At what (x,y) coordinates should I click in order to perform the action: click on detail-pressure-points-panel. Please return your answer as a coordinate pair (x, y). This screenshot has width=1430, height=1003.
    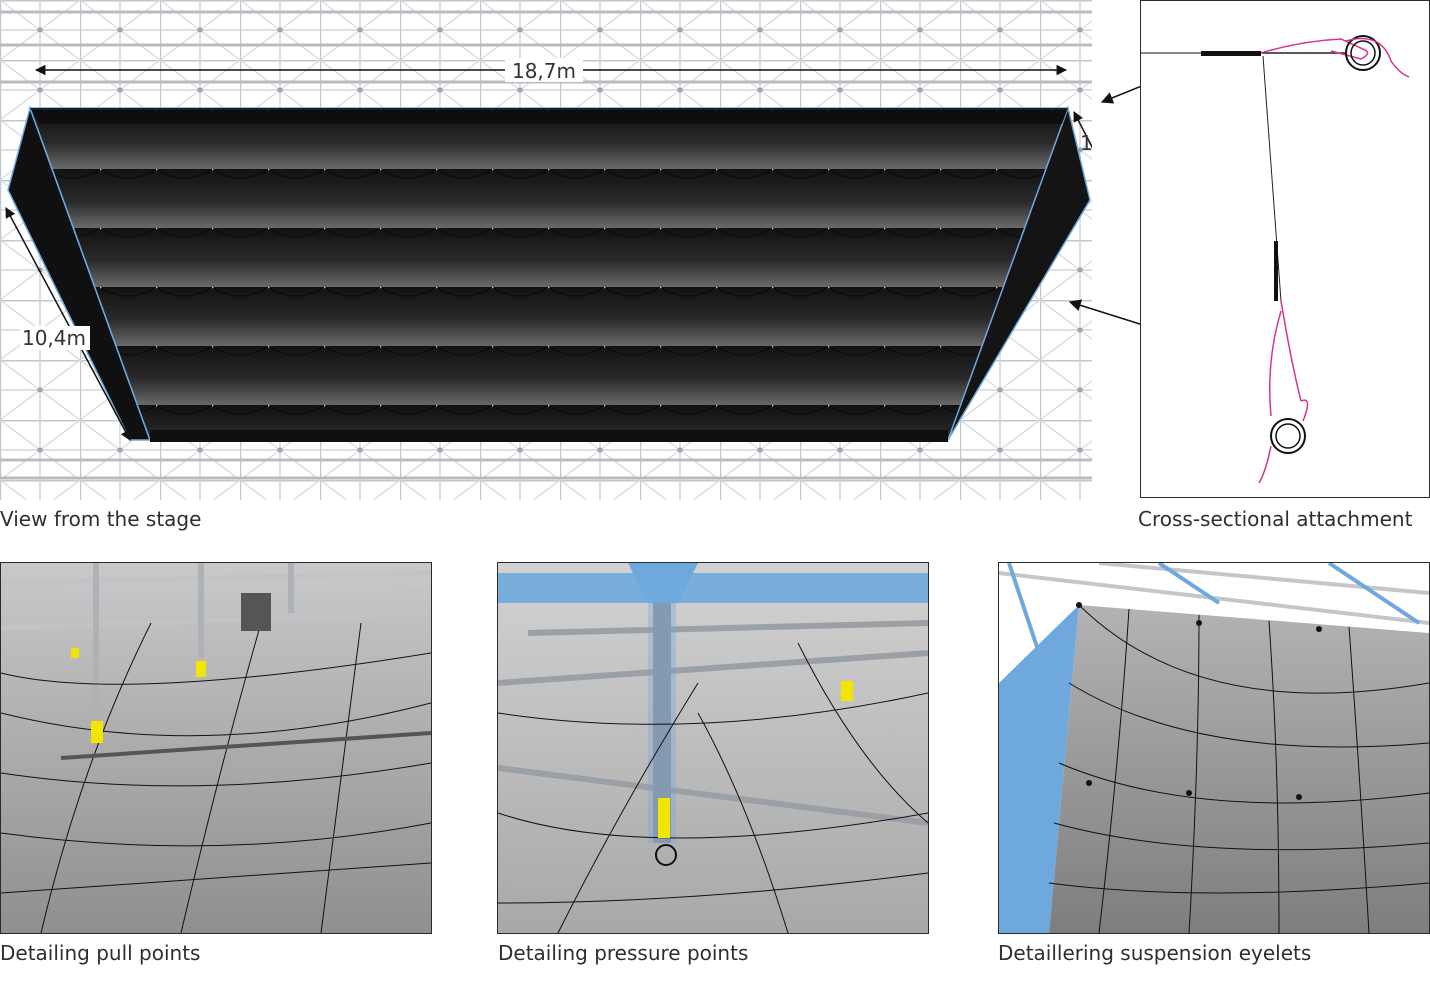
    Looking at the image, I should click on (713, 748).